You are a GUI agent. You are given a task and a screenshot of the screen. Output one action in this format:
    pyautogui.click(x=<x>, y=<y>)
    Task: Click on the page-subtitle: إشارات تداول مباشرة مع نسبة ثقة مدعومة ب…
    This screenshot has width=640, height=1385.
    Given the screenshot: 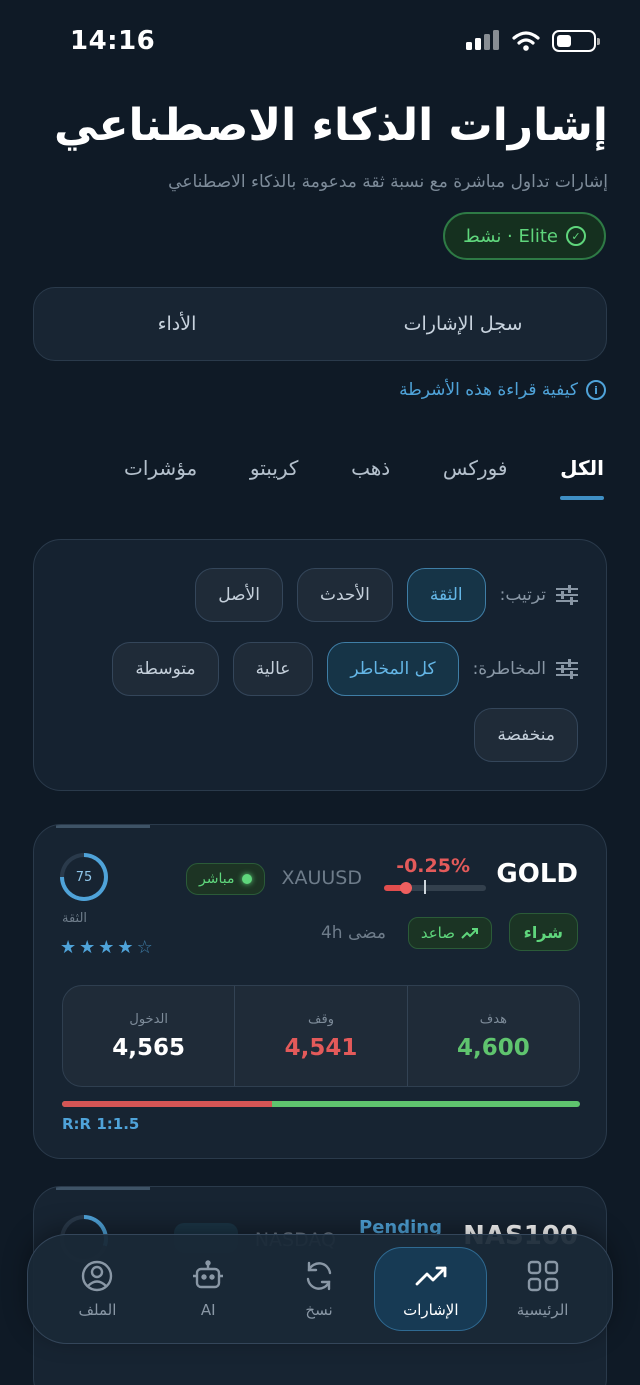 What is the action you would take?
    pyautogui.click(x=388, y=182)
    